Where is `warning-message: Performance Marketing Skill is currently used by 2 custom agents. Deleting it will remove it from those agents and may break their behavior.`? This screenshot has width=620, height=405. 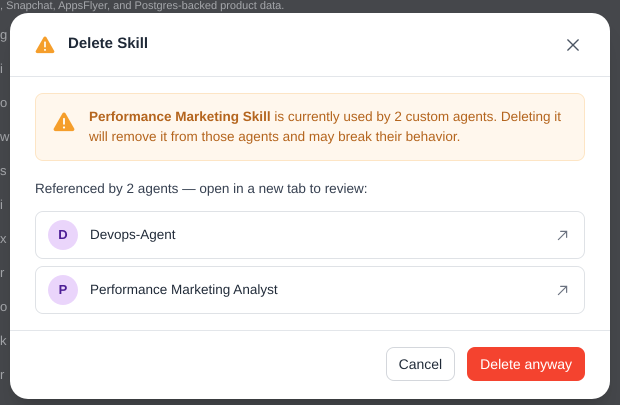 warning-message: Performance Marketing Skill is currently used by 2 custom agents. Deleting it will remove it from those agents and may break their behavior. is located at coordinates (325, 127).